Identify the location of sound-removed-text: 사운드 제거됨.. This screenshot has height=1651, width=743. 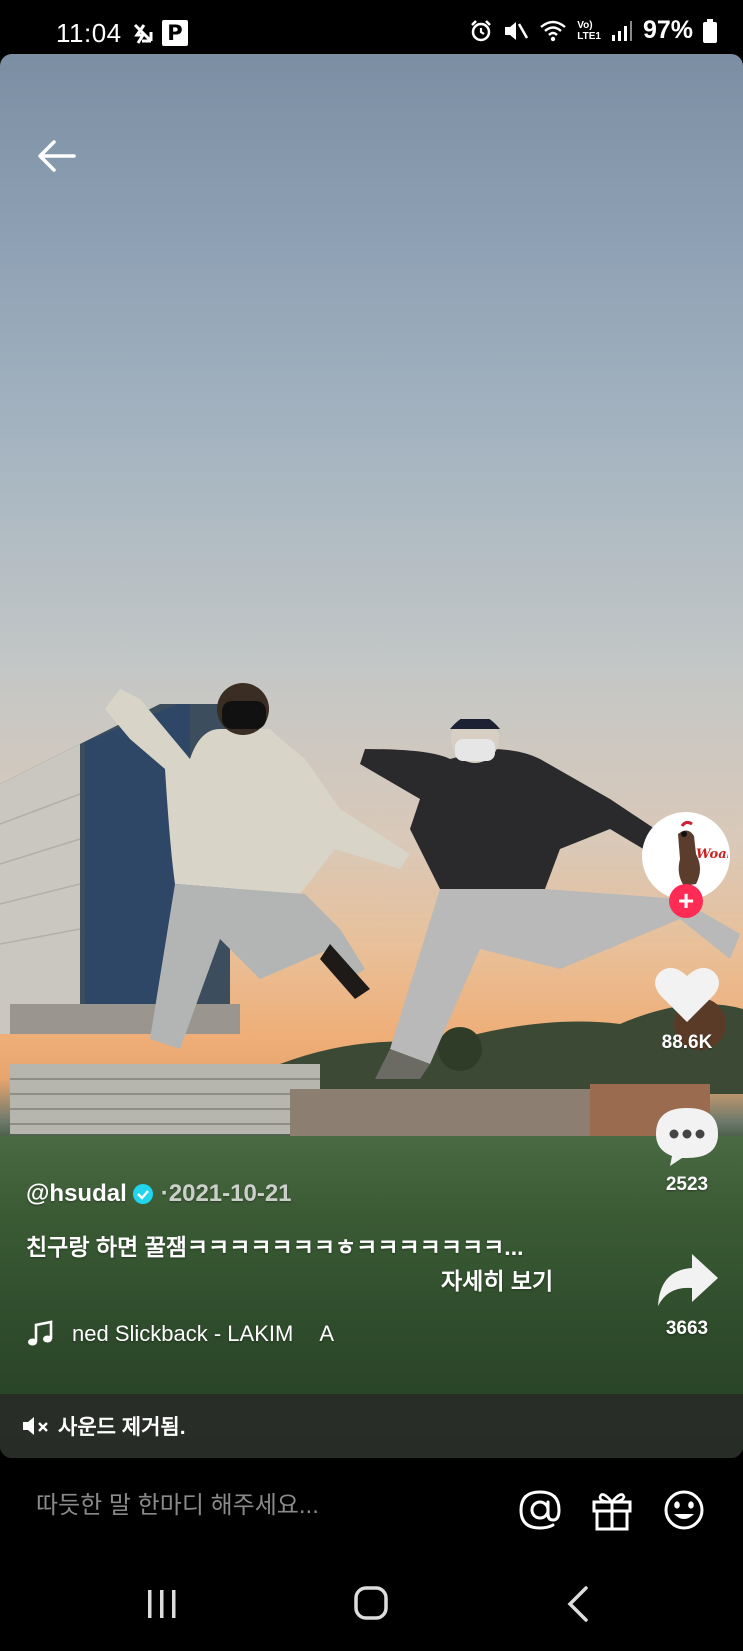
(122, 1427).